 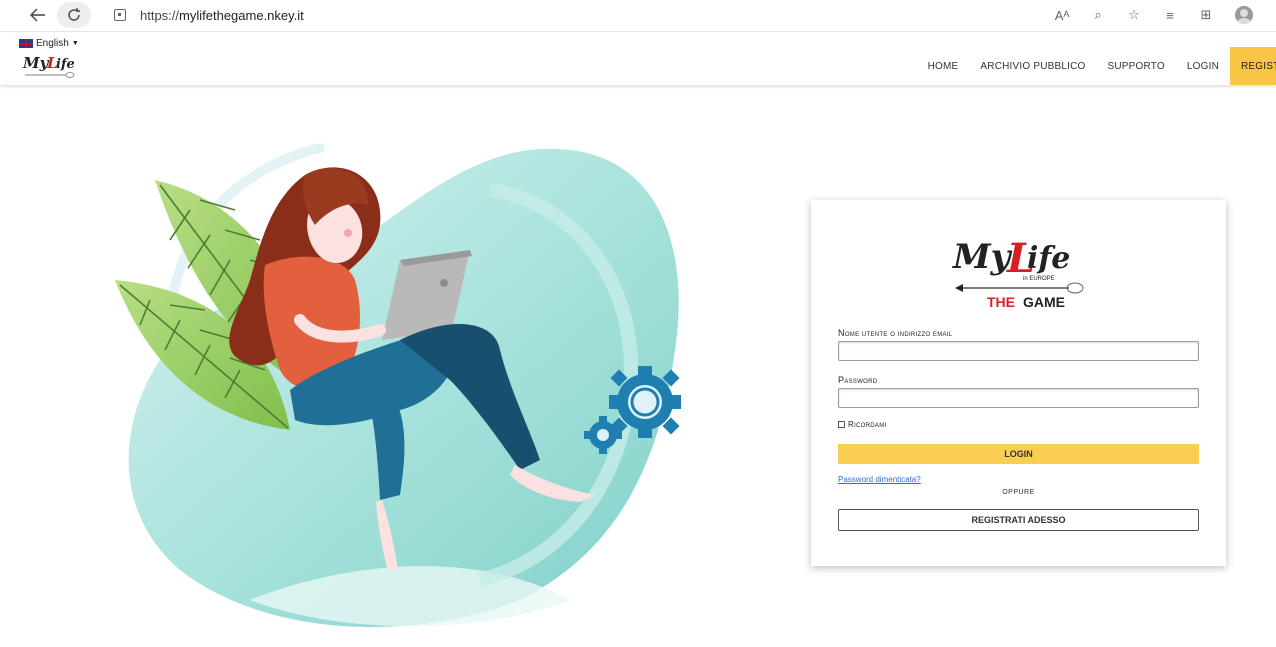 I want to click on mylife-logo-small: My L ife, so click(x=48, y=66).